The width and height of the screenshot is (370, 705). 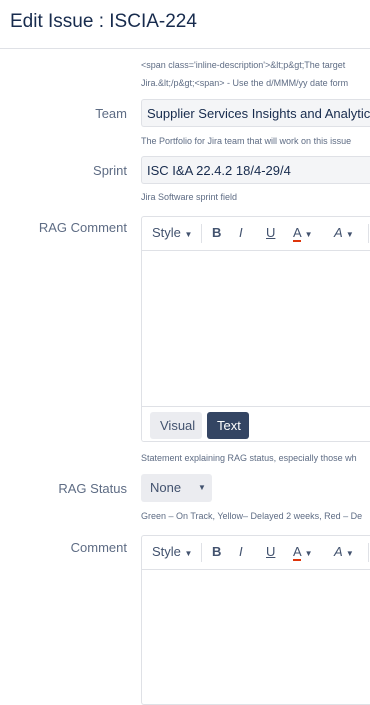 What do you see at coordinates (103, 21) in the screenshot?
I see `dialog-title: Edit Issue : ISCIA-224` at bounding box center [103, 21].